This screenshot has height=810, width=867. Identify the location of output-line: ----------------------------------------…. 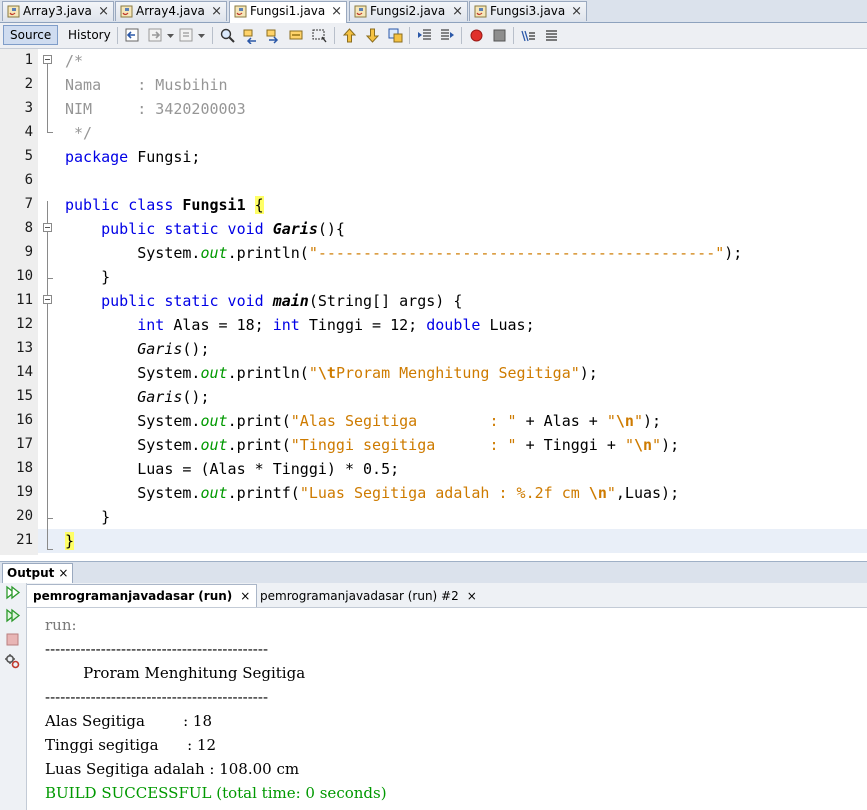
(157, 697).